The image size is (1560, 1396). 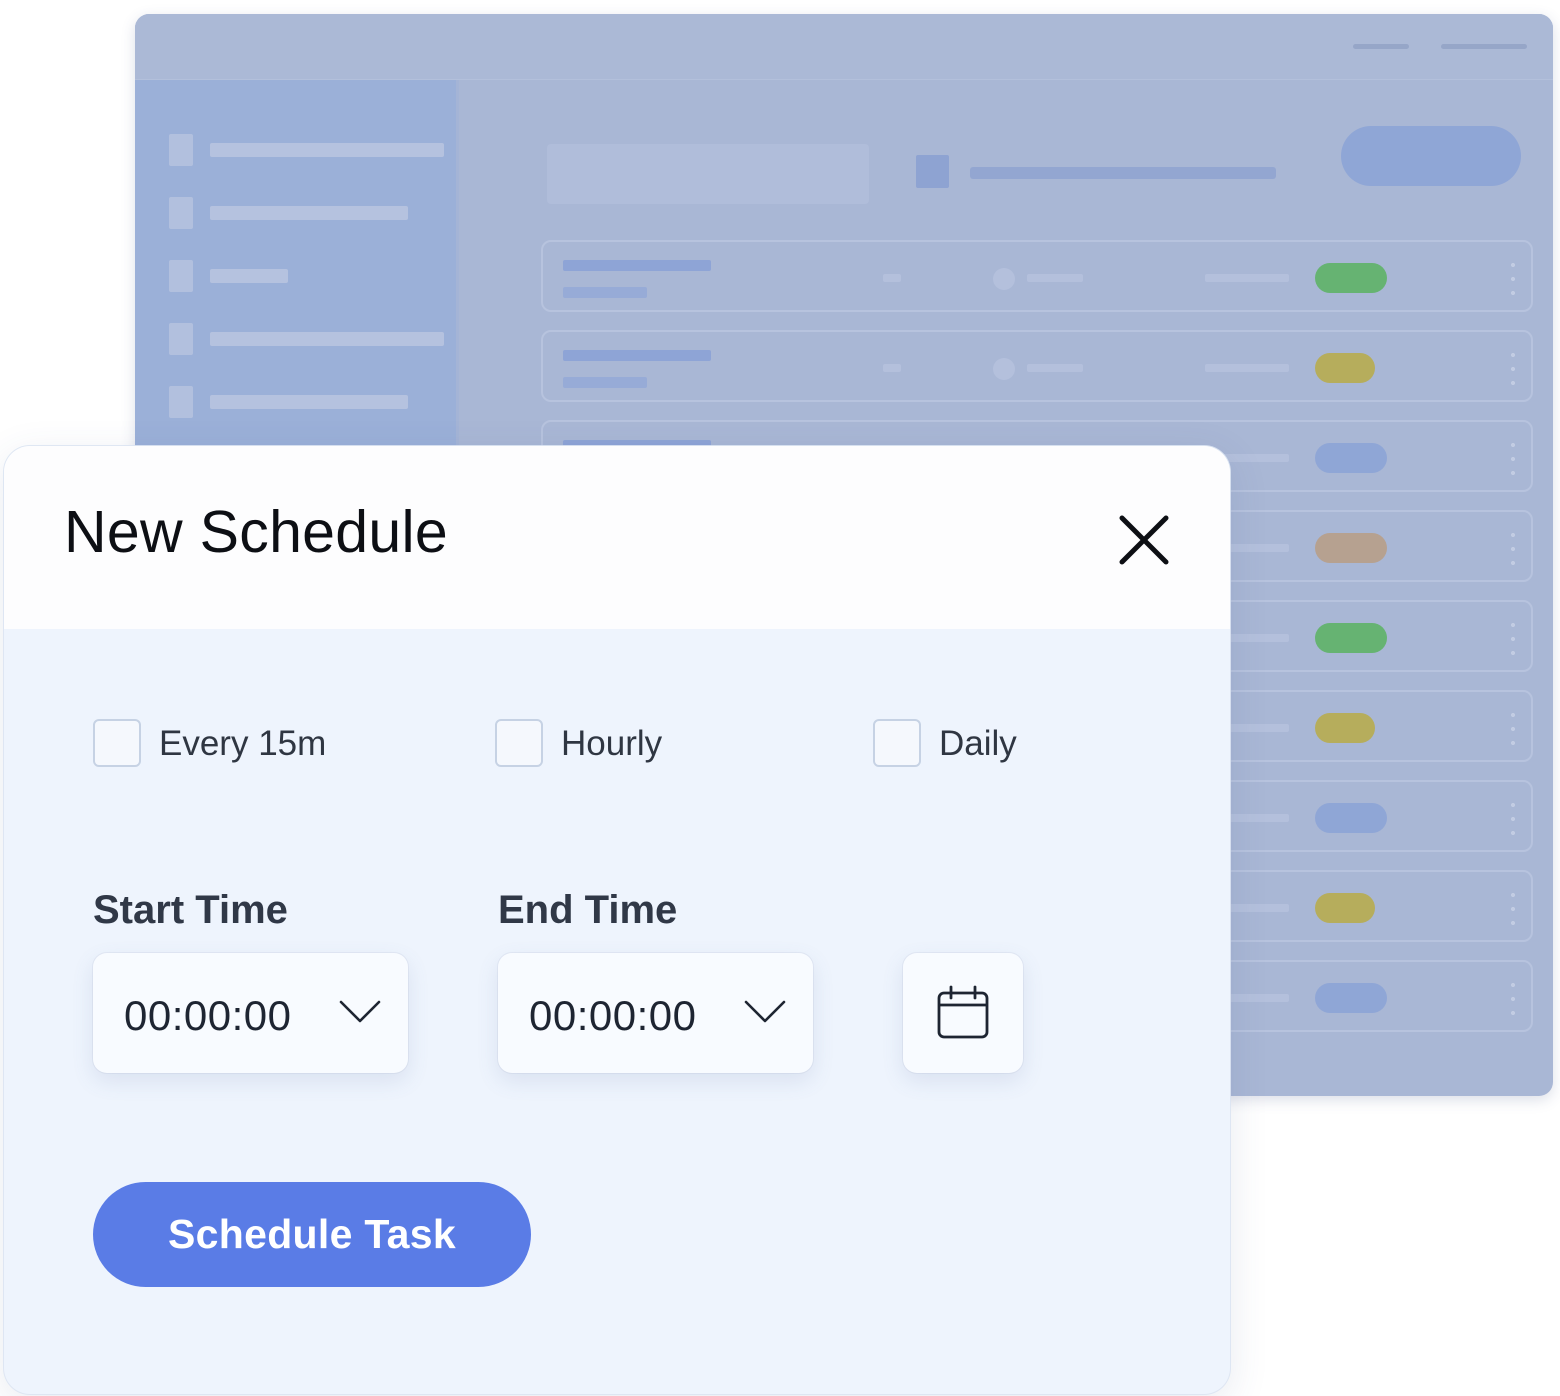 I want to click on start-time-value: 00:00:00, so click(x=208, y=1015).